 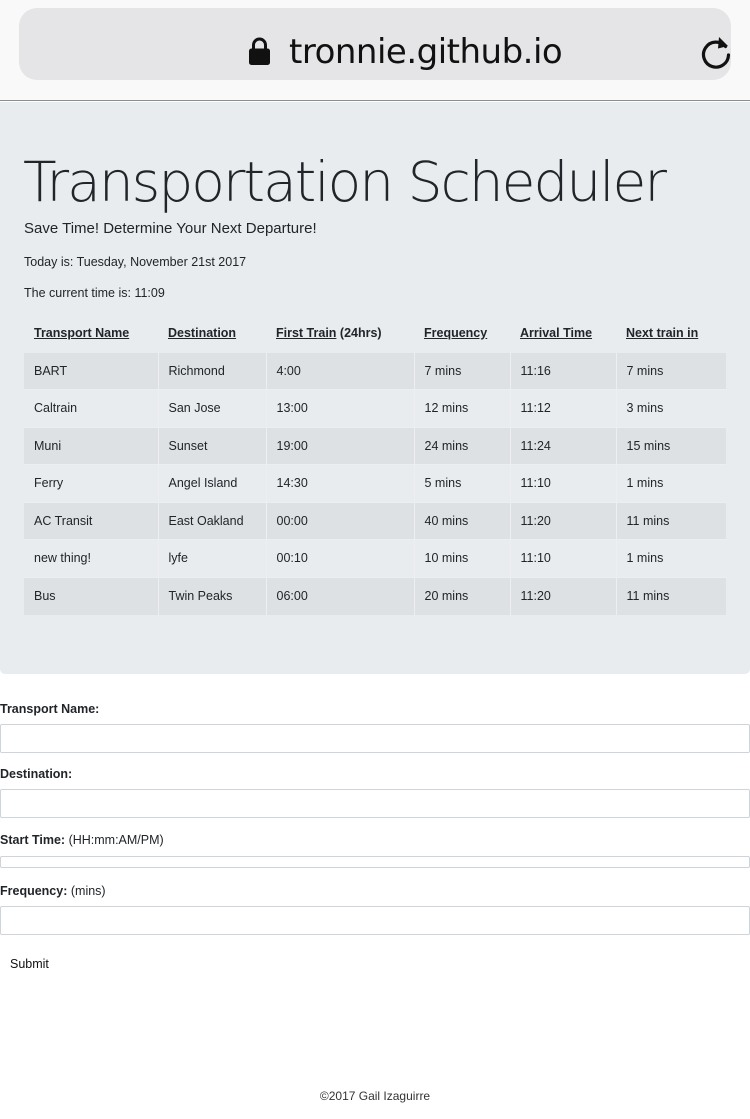 What do you see at coordinates (462, 558) in the screenshot?
I see `cell-frequency: 10 mins` at bounding box center [462, 558].